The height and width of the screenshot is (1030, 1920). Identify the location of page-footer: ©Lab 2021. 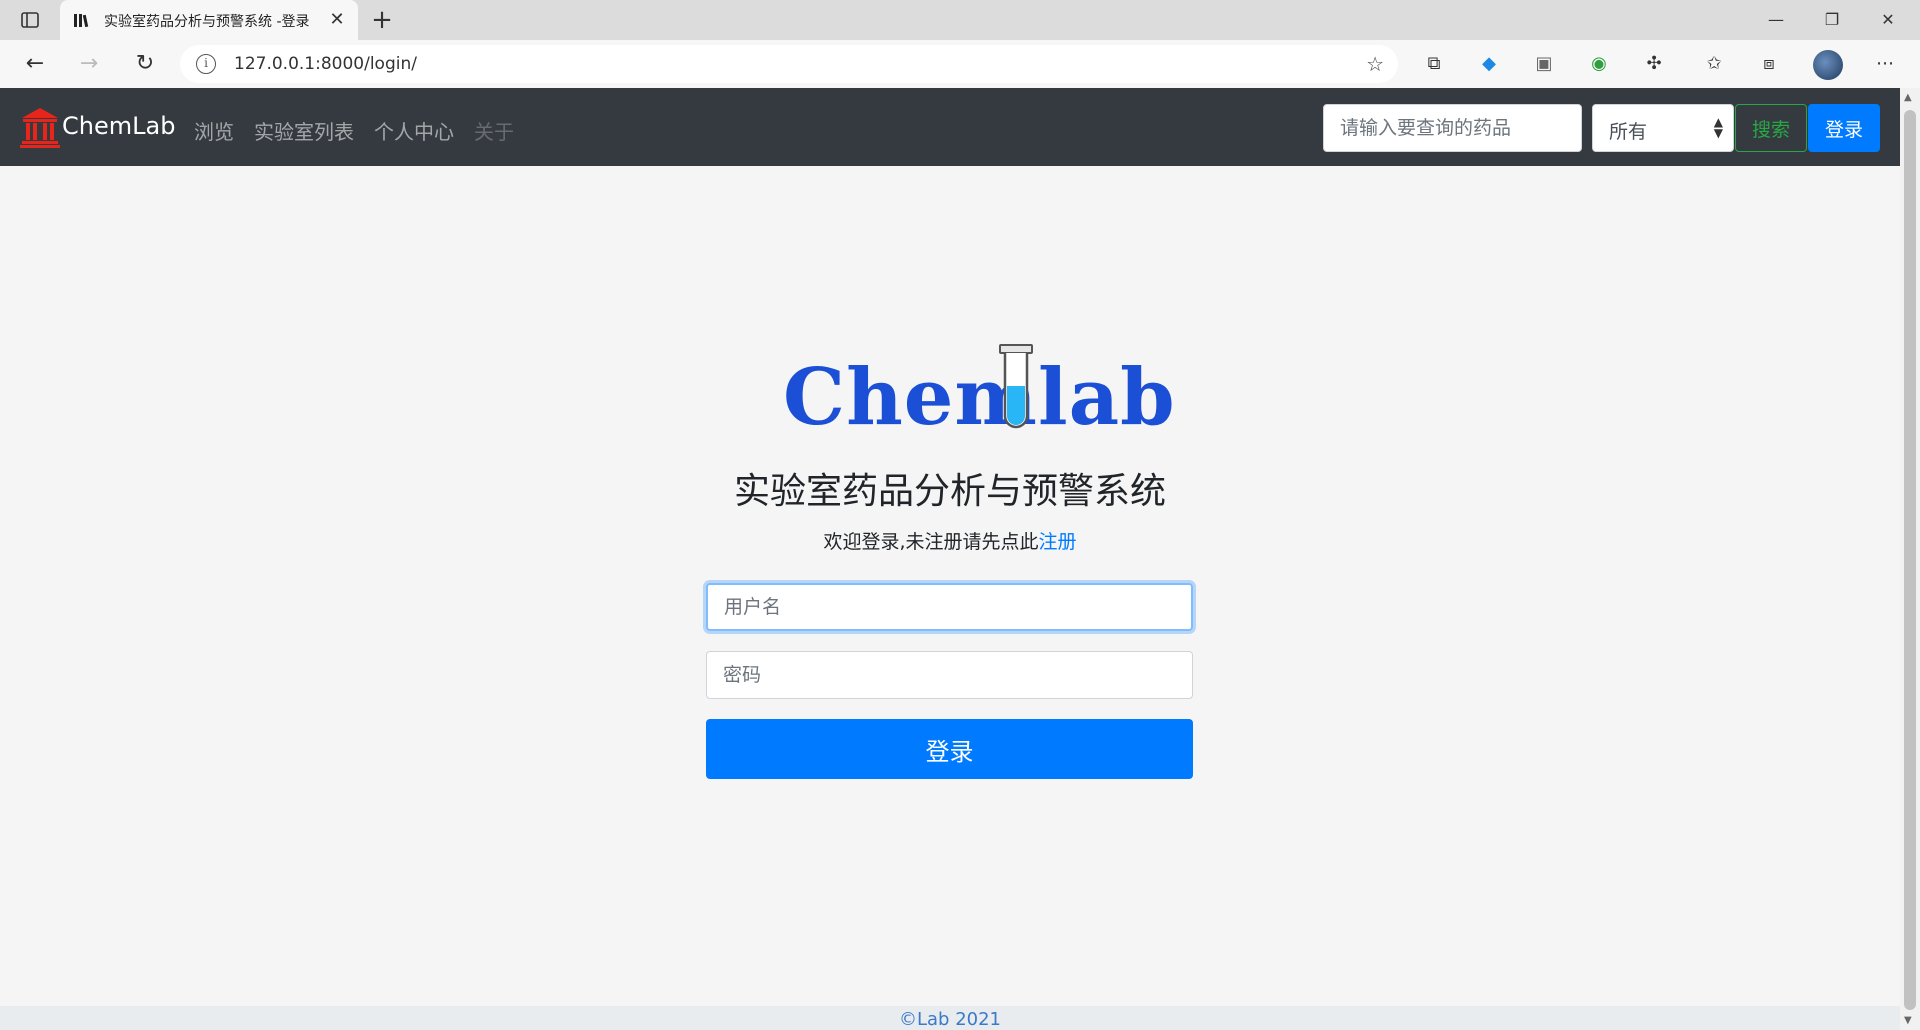
(950, 1018).